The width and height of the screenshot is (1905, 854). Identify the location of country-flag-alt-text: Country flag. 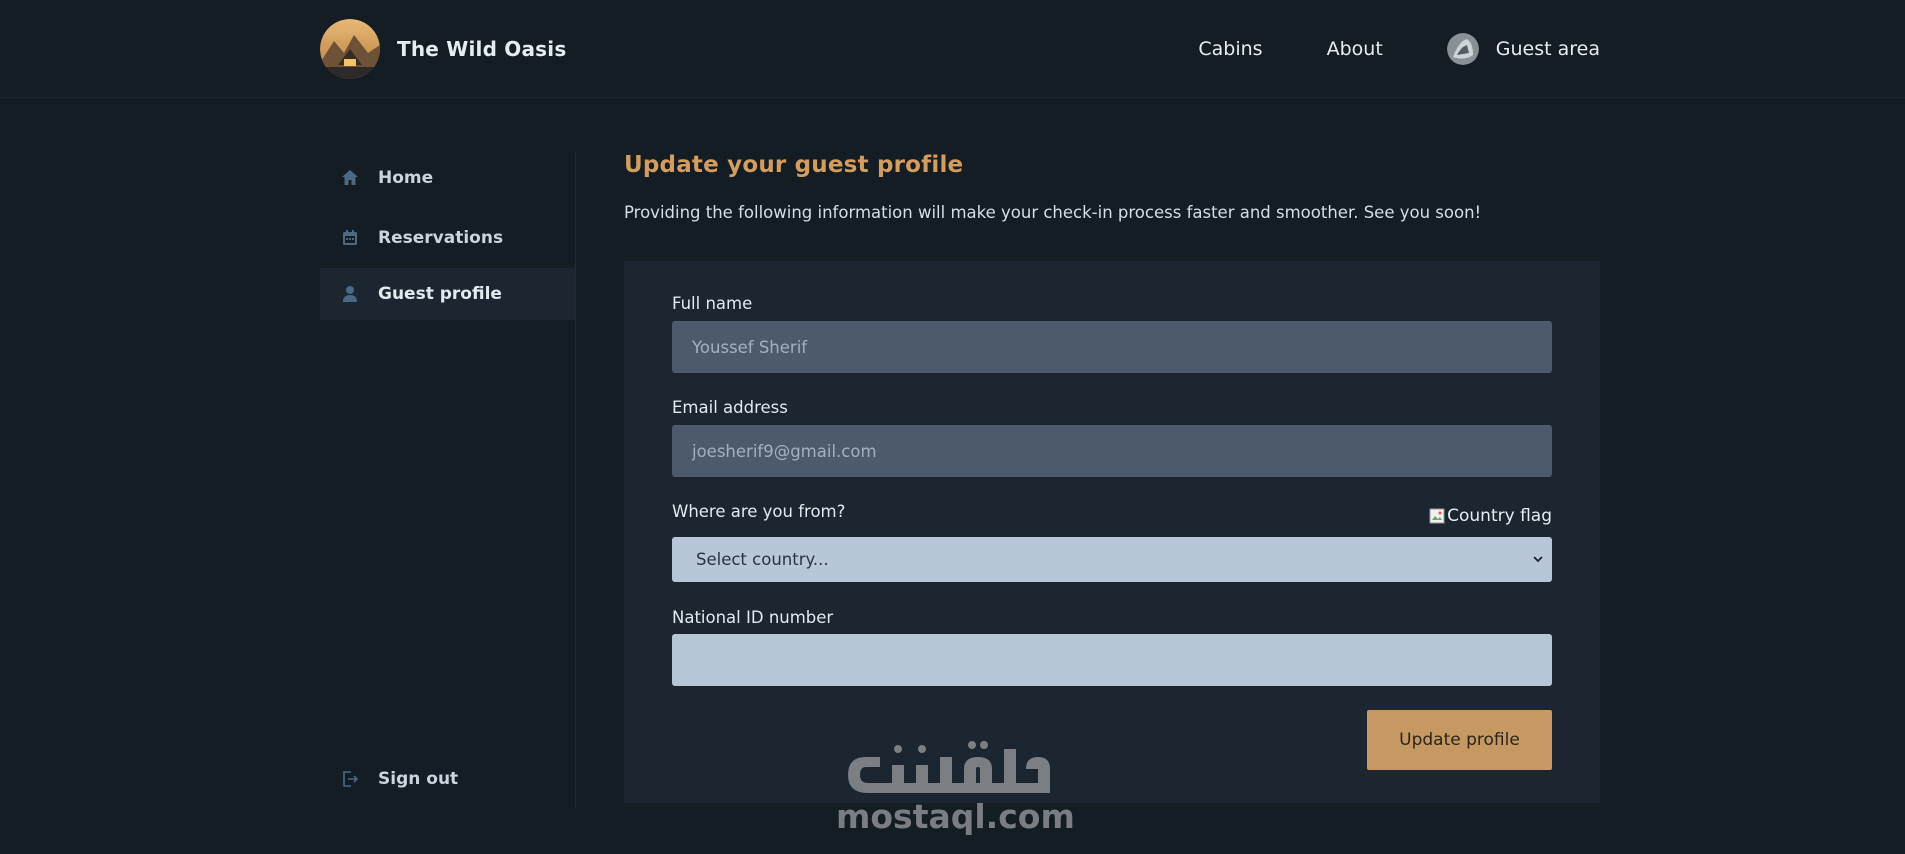
(1499, 516).